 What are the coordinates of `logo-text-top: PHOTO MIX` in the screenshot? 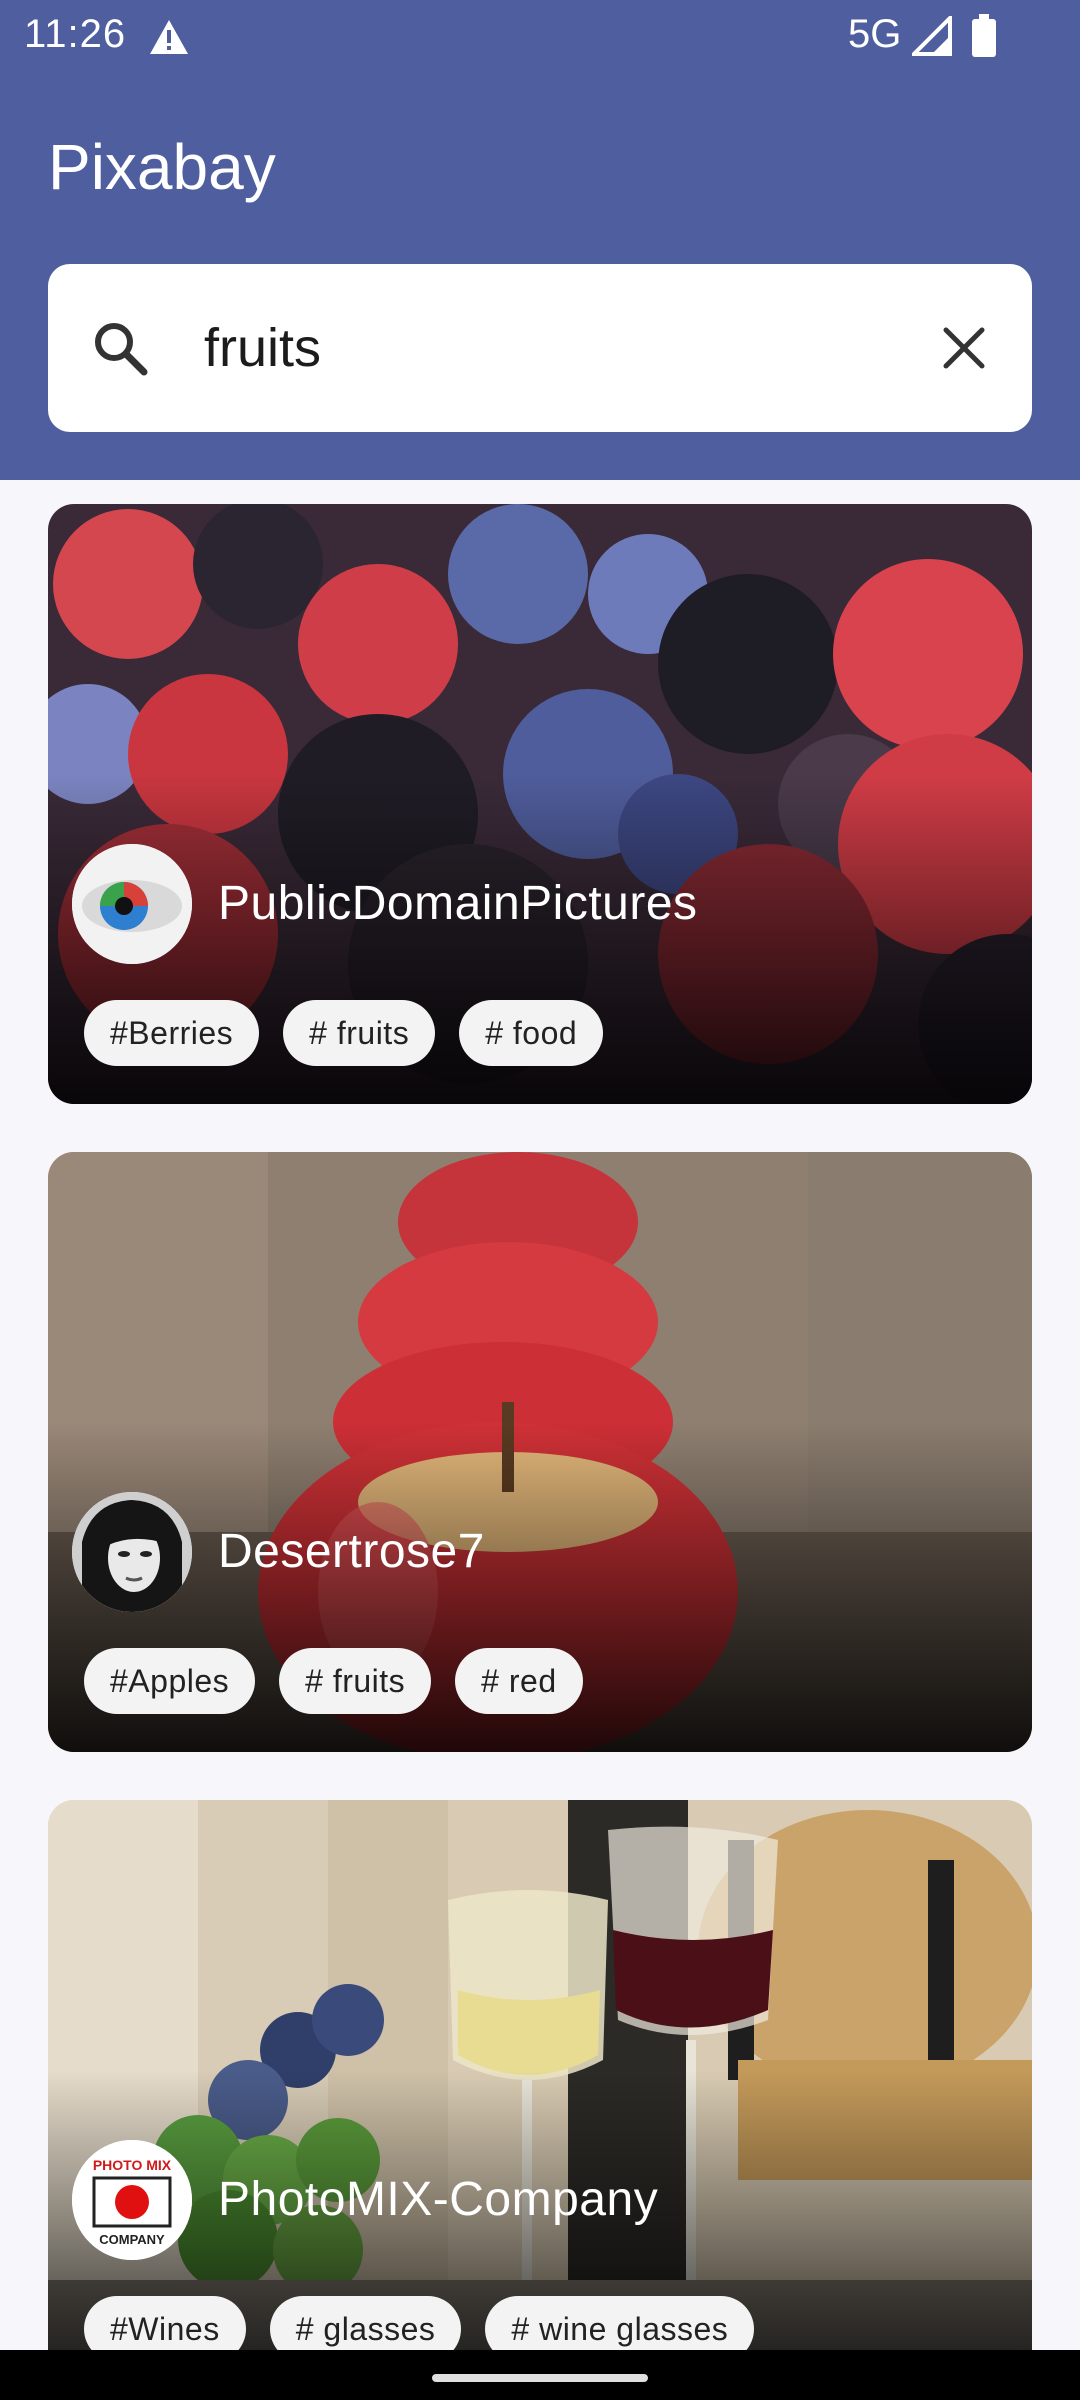 It's located at (132, 2165).